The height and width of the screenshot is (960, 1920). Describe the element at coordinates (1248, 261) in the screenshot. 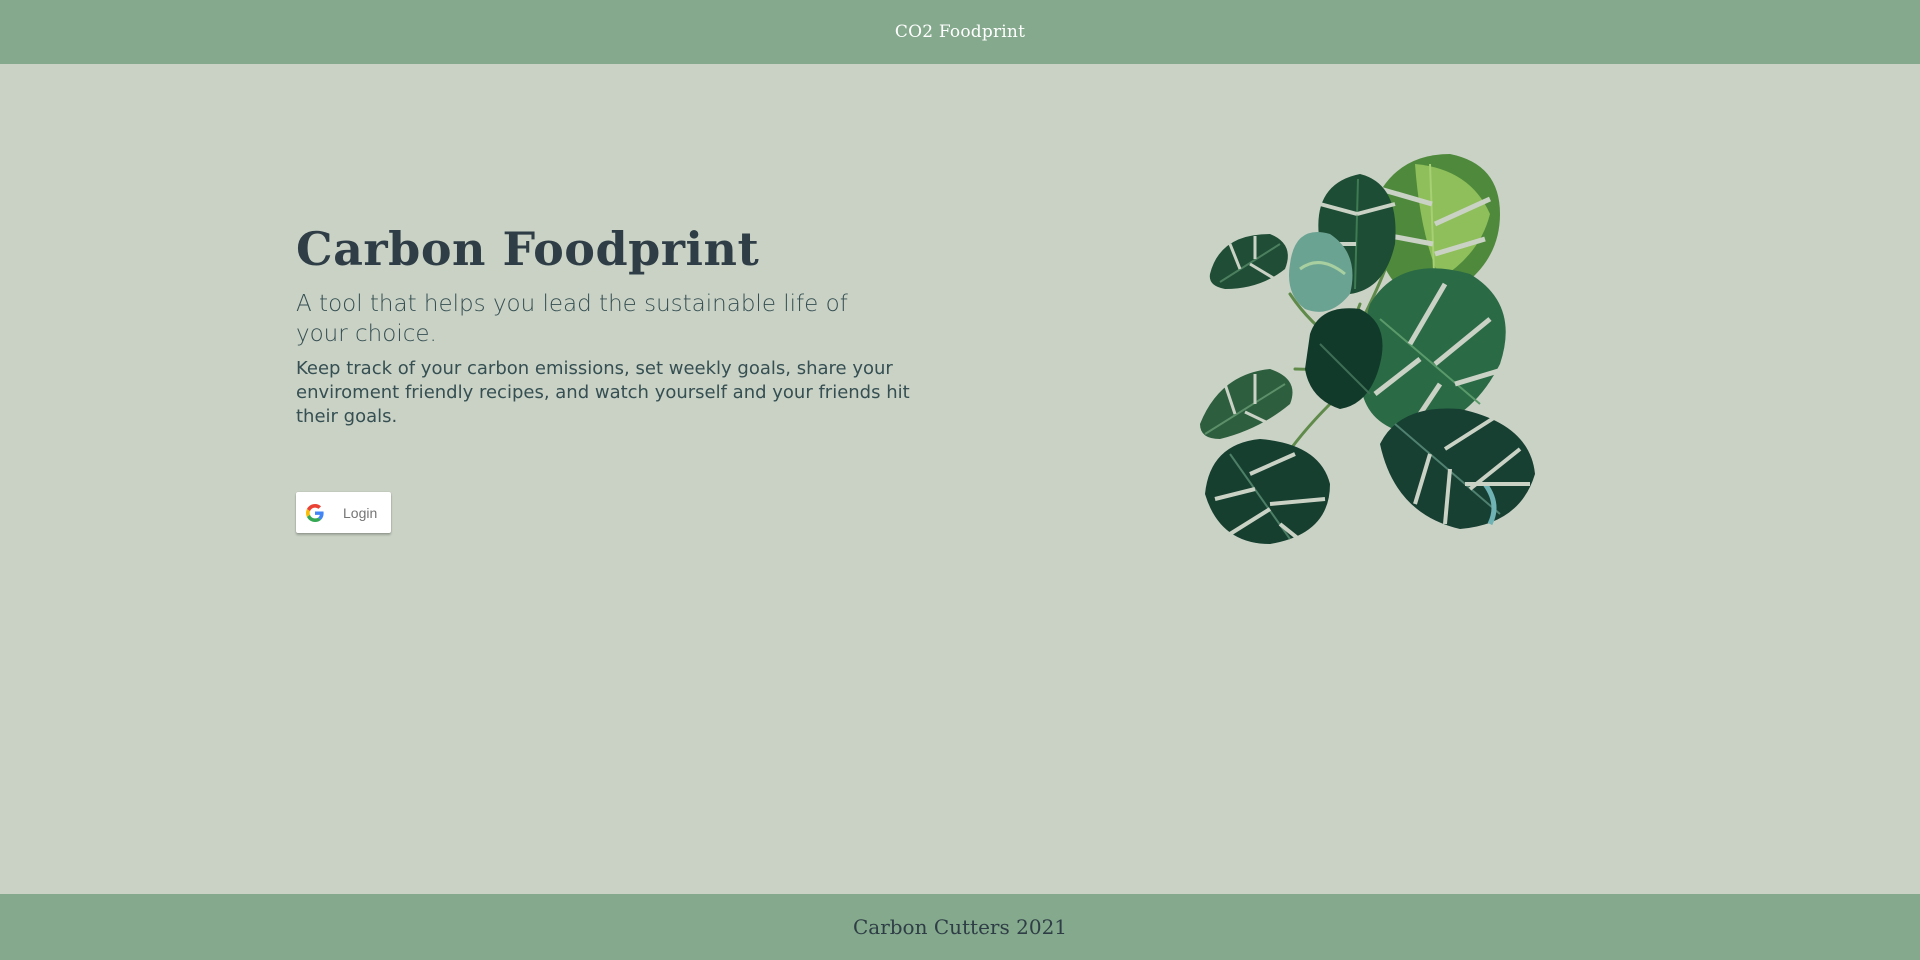

I see `leaf-small-left` at that location.